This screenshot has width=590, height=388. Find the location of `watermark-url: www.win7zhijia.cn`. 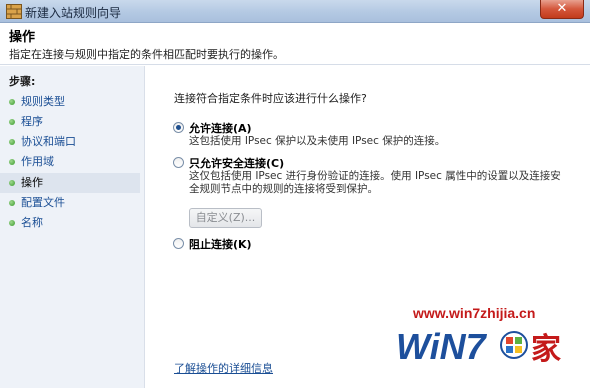

watermark-url: www.win7zhijia.cn is located at coordinates (474, 313).